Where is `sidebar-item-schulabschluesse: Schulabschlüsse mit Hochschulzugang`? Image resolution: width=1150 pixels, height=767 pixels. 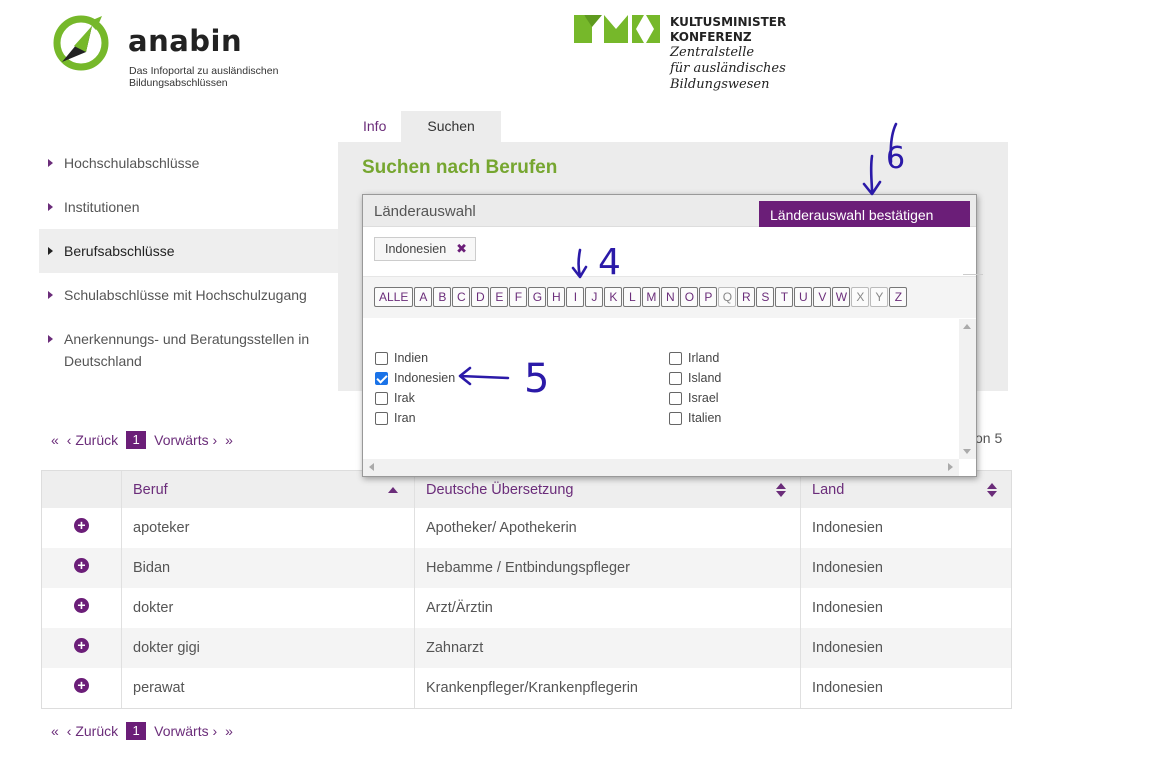
sidebar-item-schulabschluesse: Schulabschlüsse mit Hochschulzugang is located at coordinates (188, 295).